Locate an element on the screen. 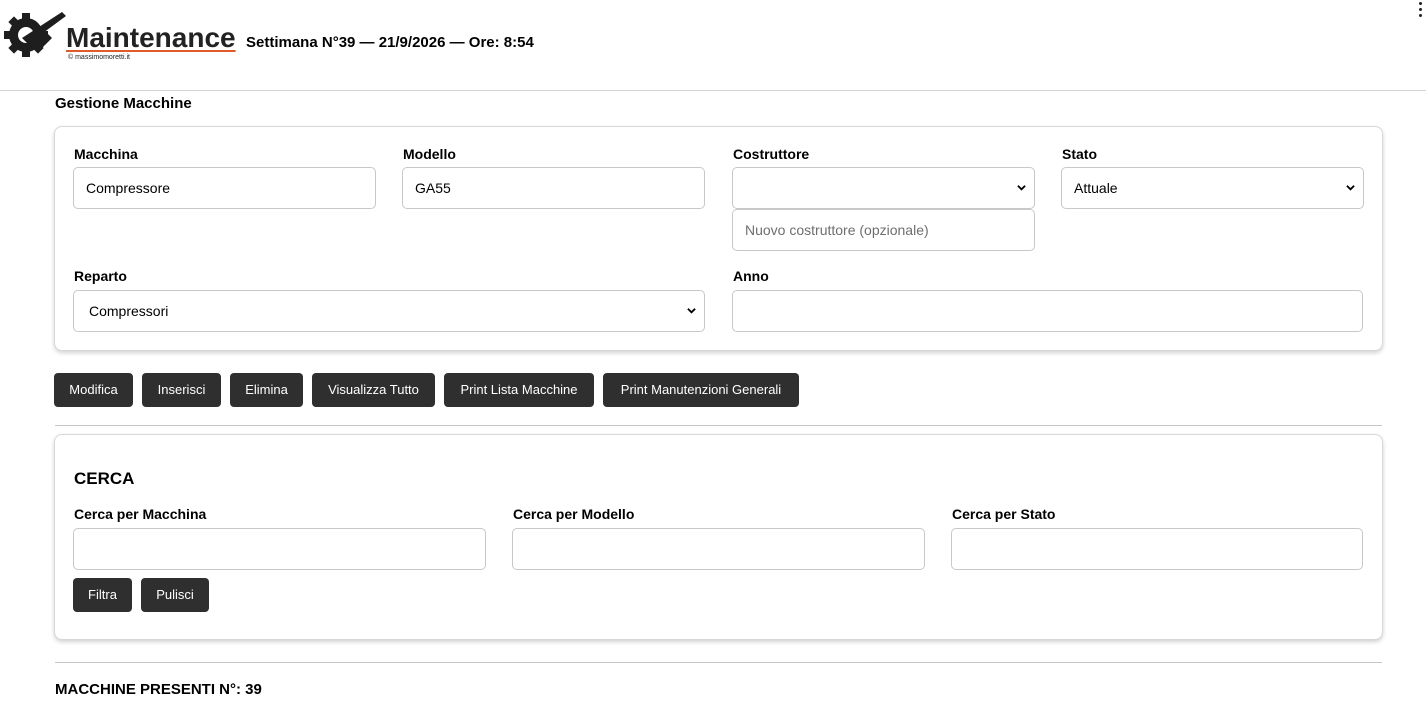 Image resolution: width=1426 pixels, height=707 pixels. reparto-select: Compressori is located at coordinates (389, 311).